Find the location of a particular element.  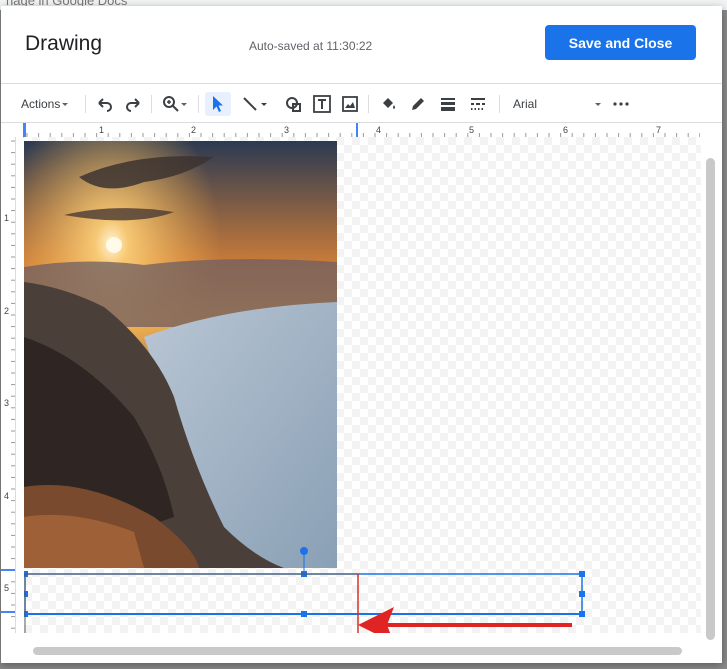

dialog-title: Drawing is located at coordinates (64, 43).